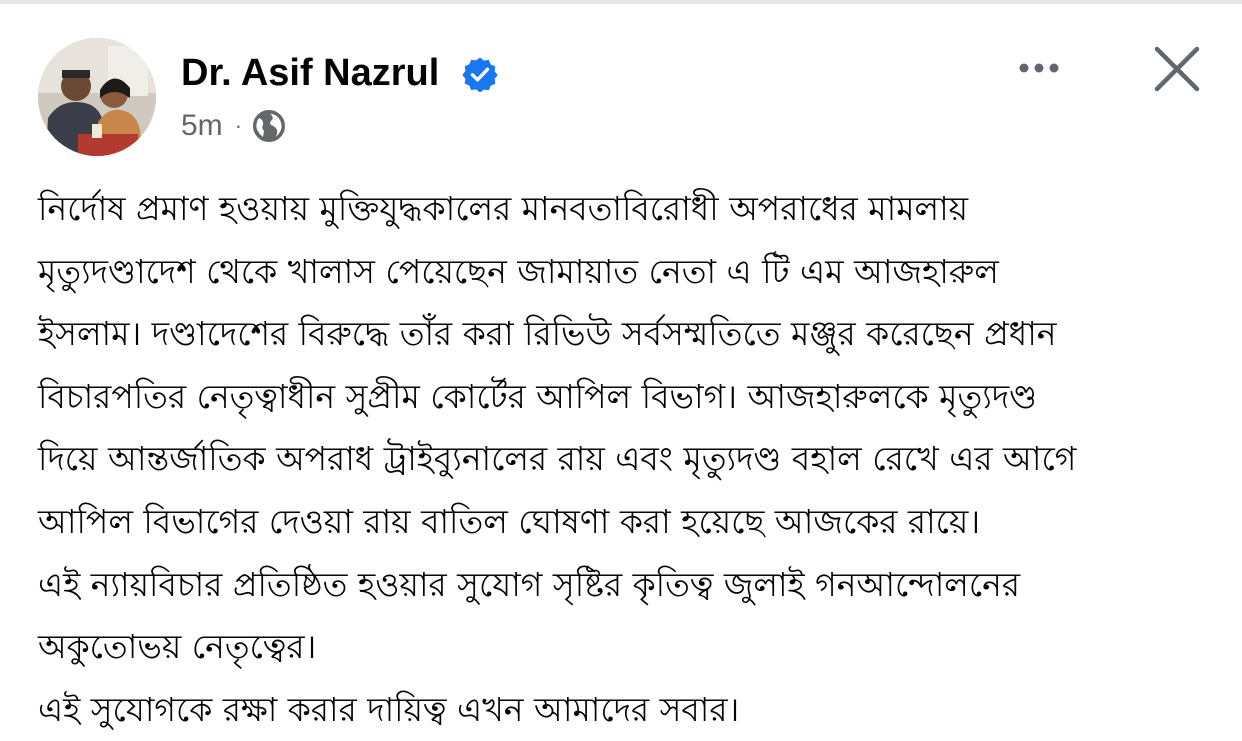  What do you see at coordinates (1039, 68) in the screenshot?
I see `more-options-button` at bounding box center [1039, 68].